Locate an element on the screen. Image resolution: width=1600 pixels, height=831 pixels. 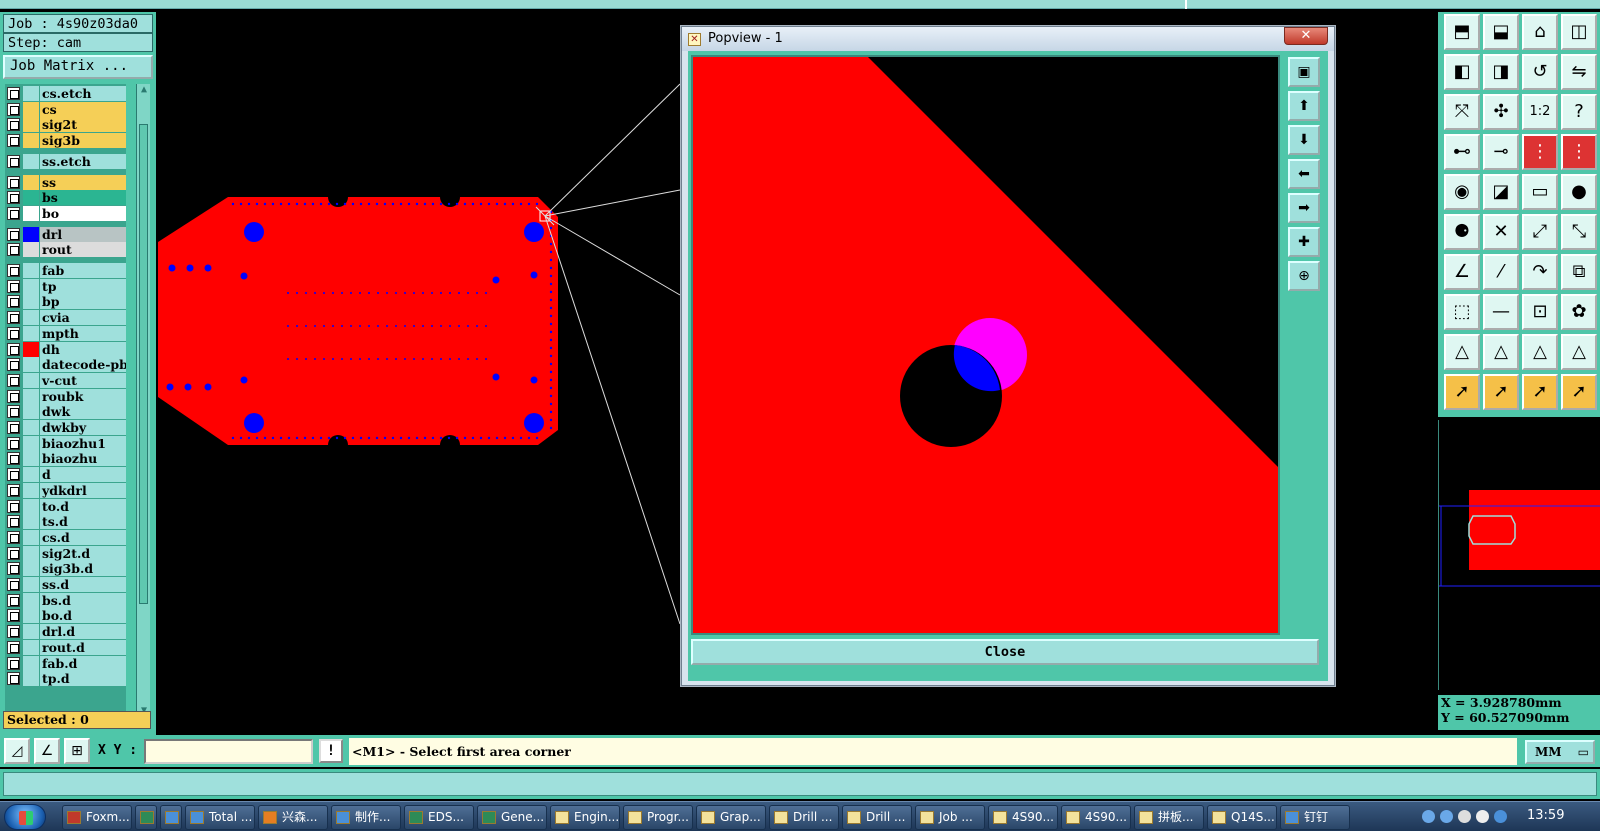
snap-tool-icon: ⊷ is located at coordinates (1462, 152).